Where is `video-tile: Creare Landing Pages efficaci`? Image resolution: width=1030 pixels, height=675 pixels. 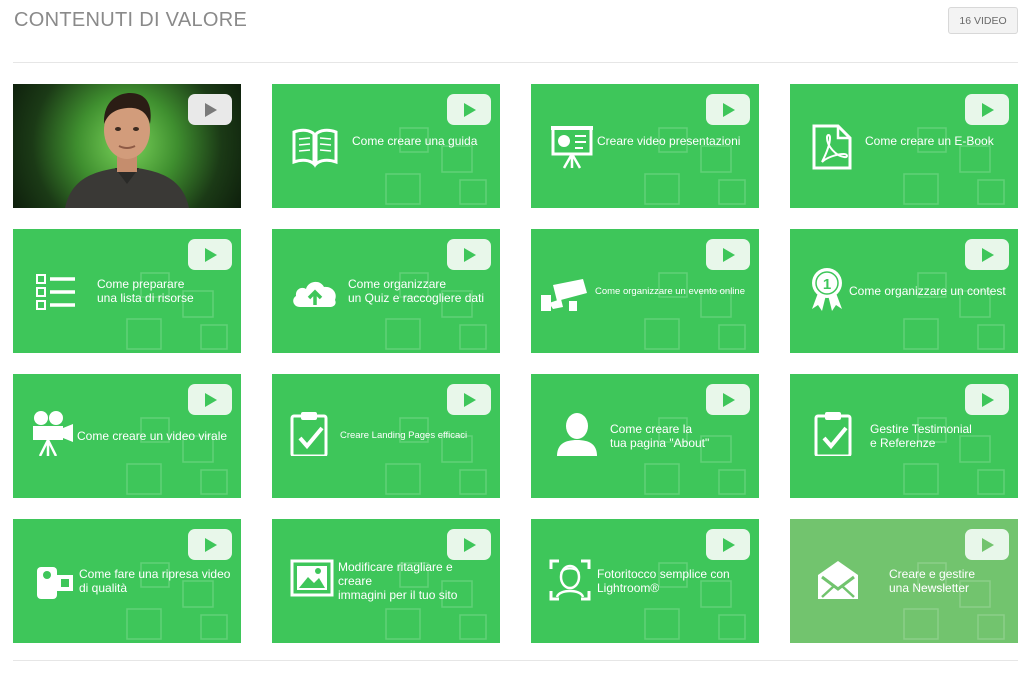 video-tile: Creare Landing Pages efficaci is located at coordinates (386, 436).